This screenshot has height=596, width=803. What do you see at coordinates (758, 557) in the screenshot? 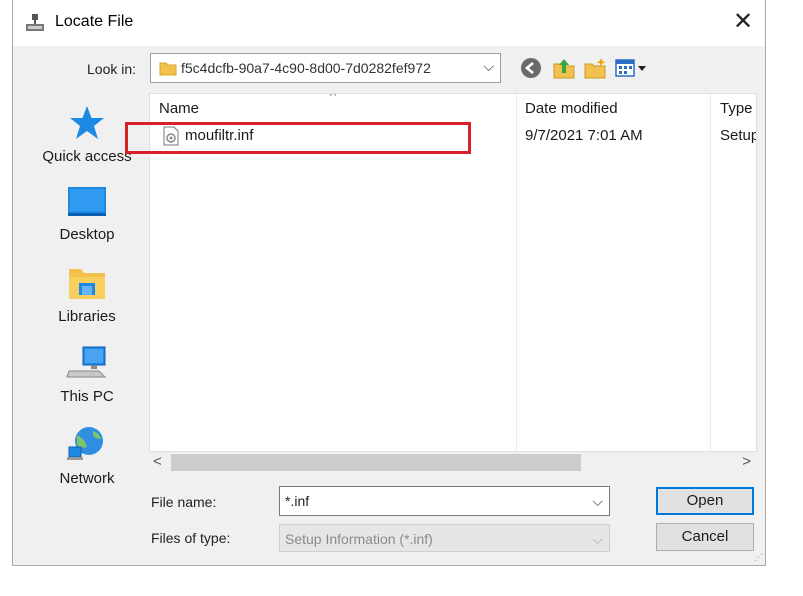
I see `resize-grip-icon: ⋰` at bounding box center [758, 557].